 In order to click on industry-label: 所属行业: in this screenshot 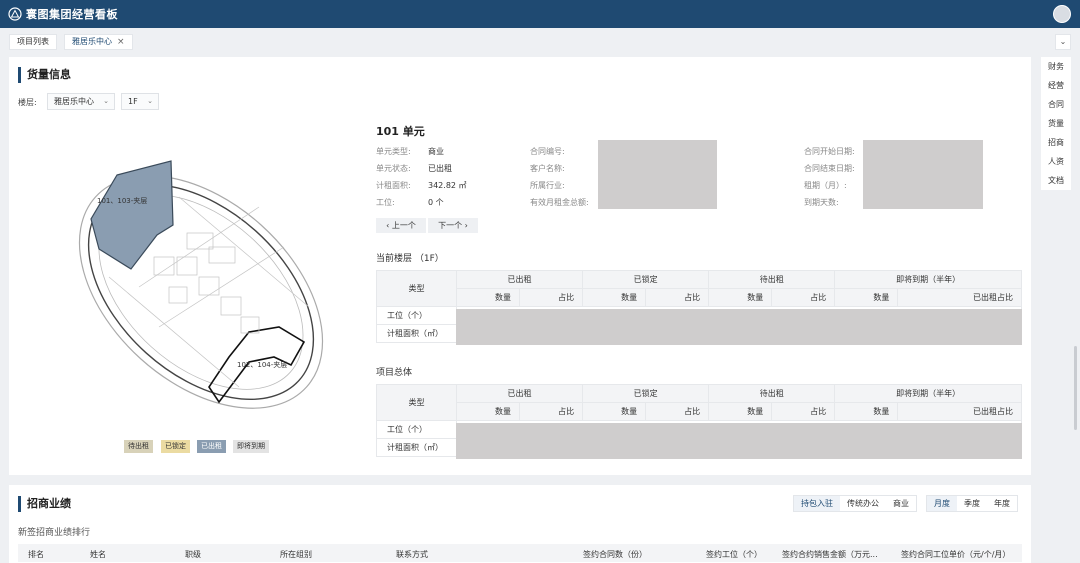, I will do `click(547, 185)`.